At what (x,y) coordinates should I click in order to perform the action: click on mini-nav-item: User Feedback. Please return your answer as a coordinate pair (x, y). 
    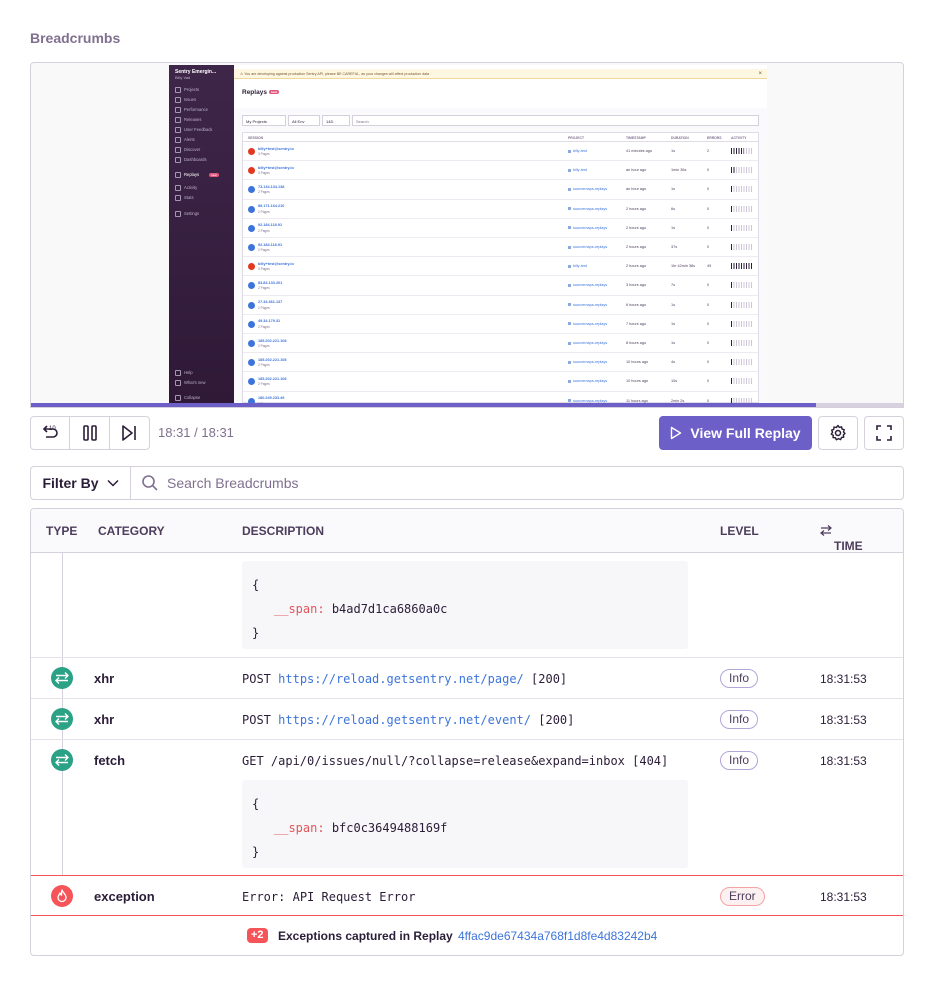
    Looking at the image, I should click on (204, 130).